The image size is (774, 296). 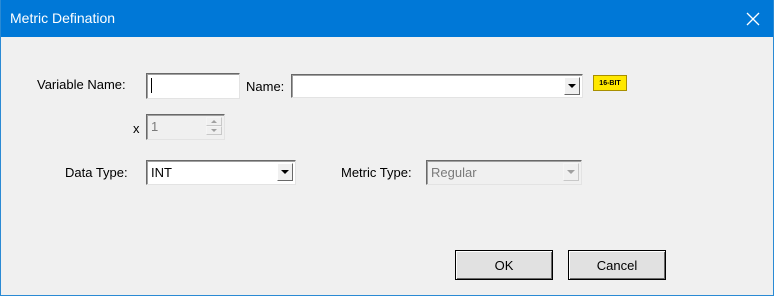 I want to click on window-title: Metric Defination, so click(x=63, y=18).